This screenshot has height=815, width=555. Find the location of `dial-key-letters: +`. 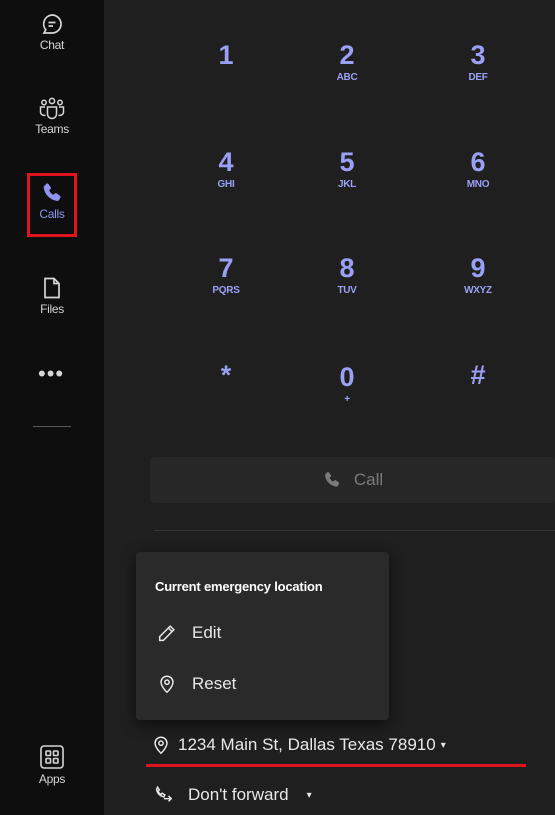

dial-key-letters: + is located at coordinates (347, 399).